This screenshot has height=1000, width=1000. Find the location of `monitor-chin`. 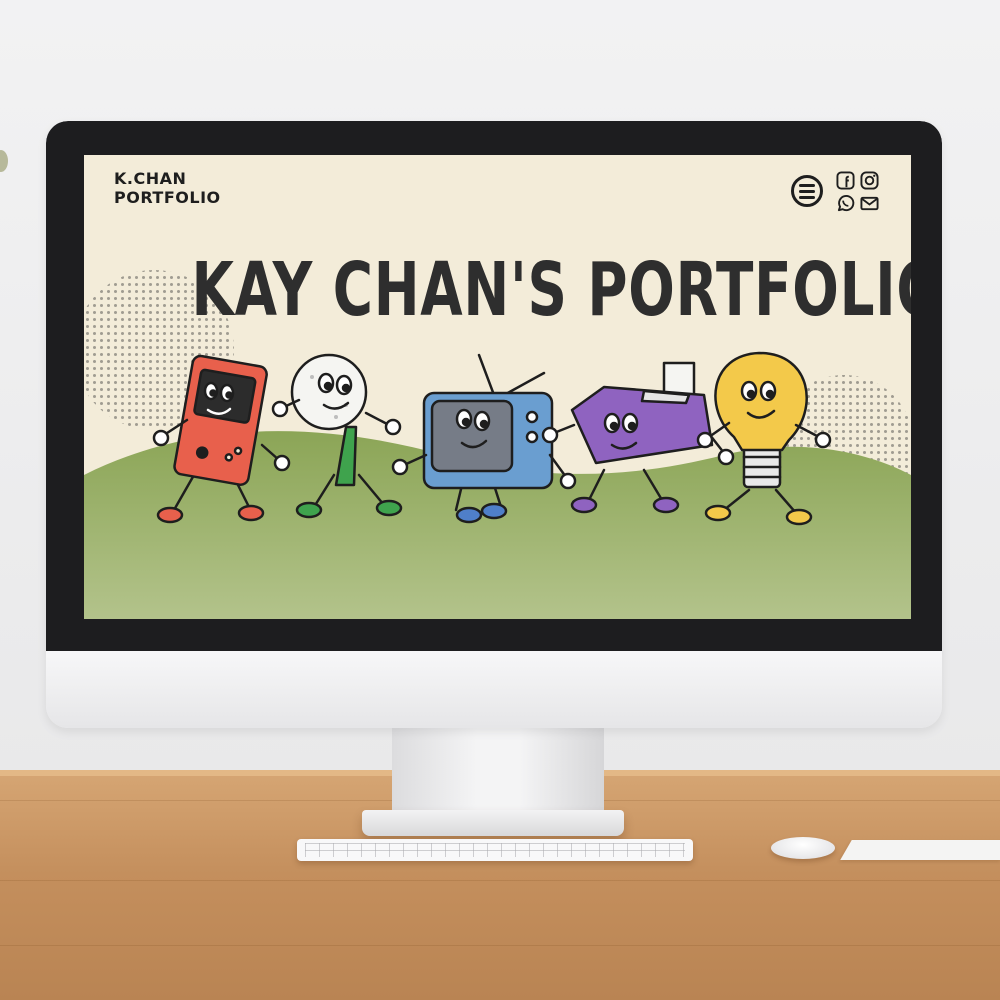

monitor-chin is located at coordinates (494, 689).